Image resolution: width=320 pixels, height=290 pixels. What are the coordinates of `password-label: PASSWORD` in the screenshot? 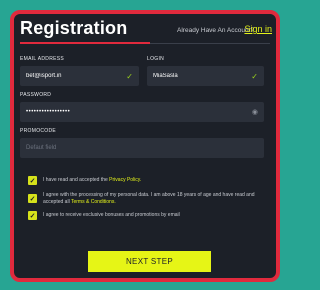 It's located at (36, 95).